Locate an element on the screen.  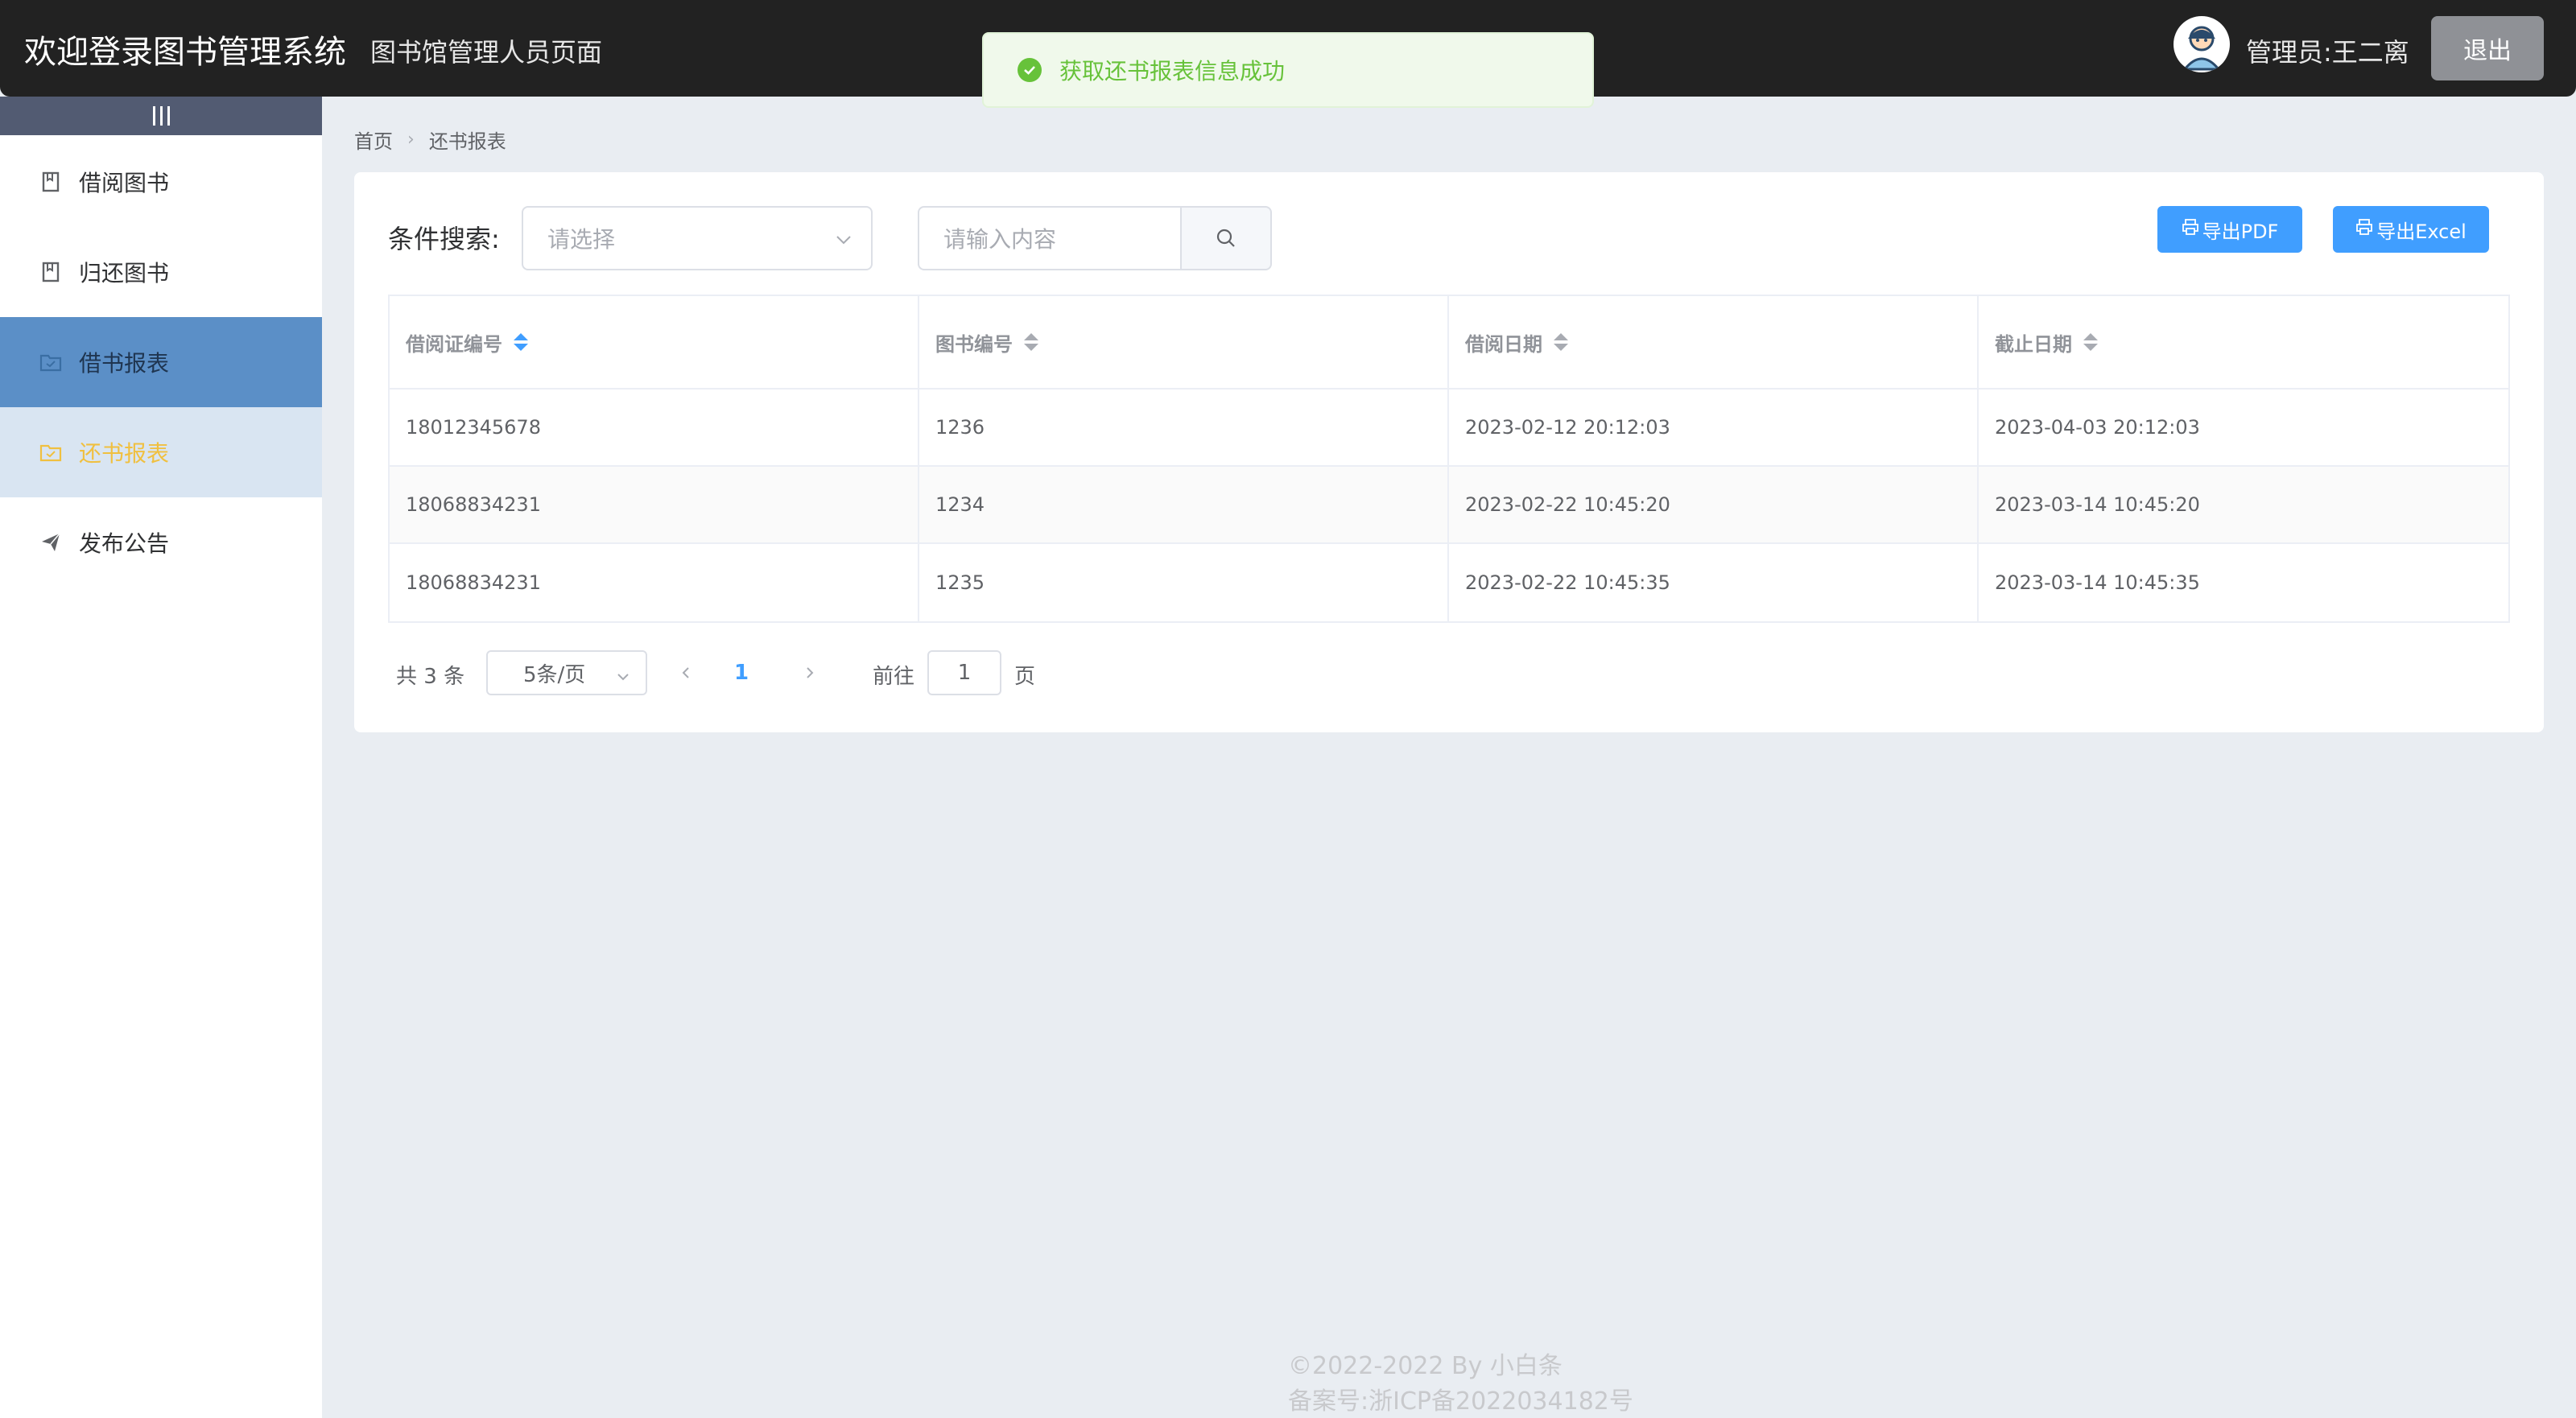
search-icon is located at coordinates (1225, 238).